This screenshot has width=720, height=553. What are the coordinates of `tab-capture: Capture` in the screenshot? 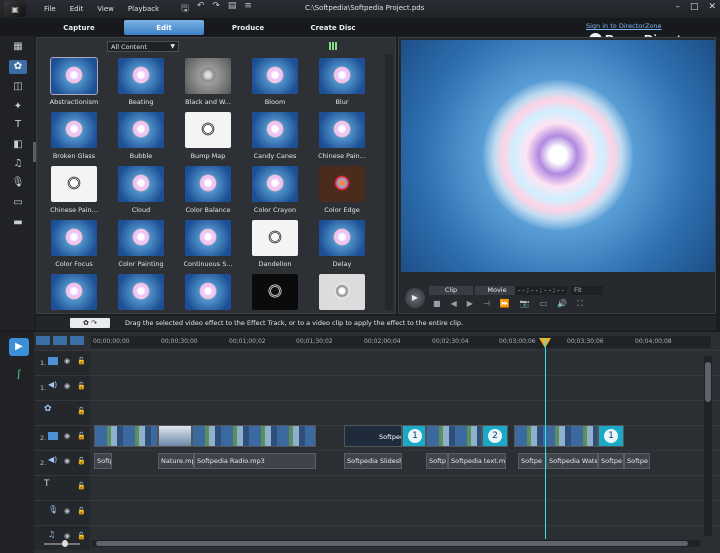 It's located at (79, 27).